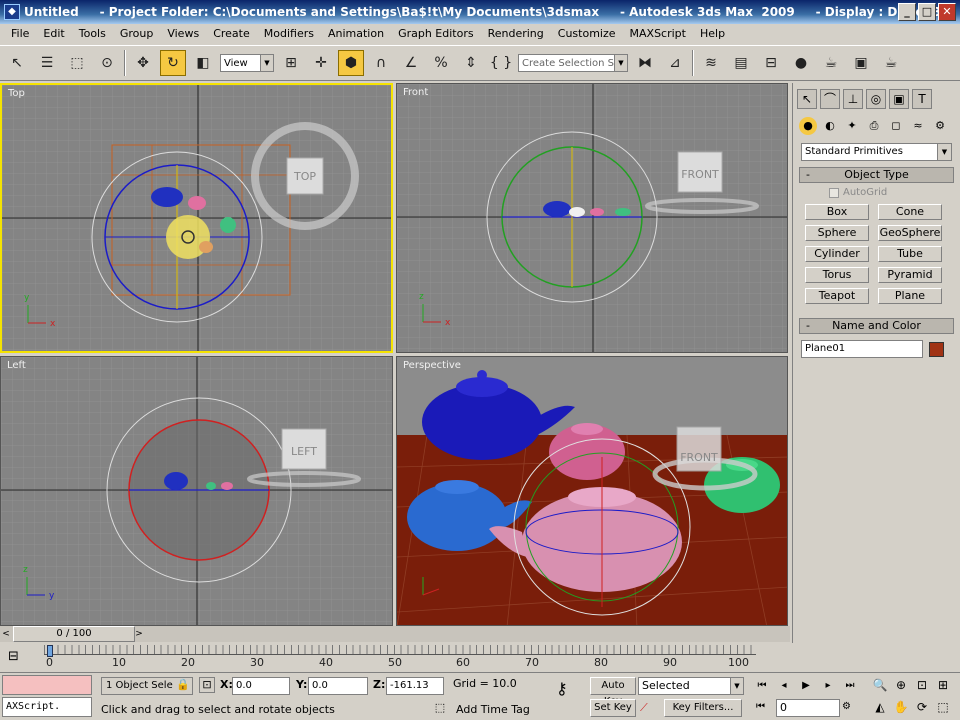  Describe the element at coordinates (306, 454) in the screenshot. I see `viewcube: LEFT` at that location.